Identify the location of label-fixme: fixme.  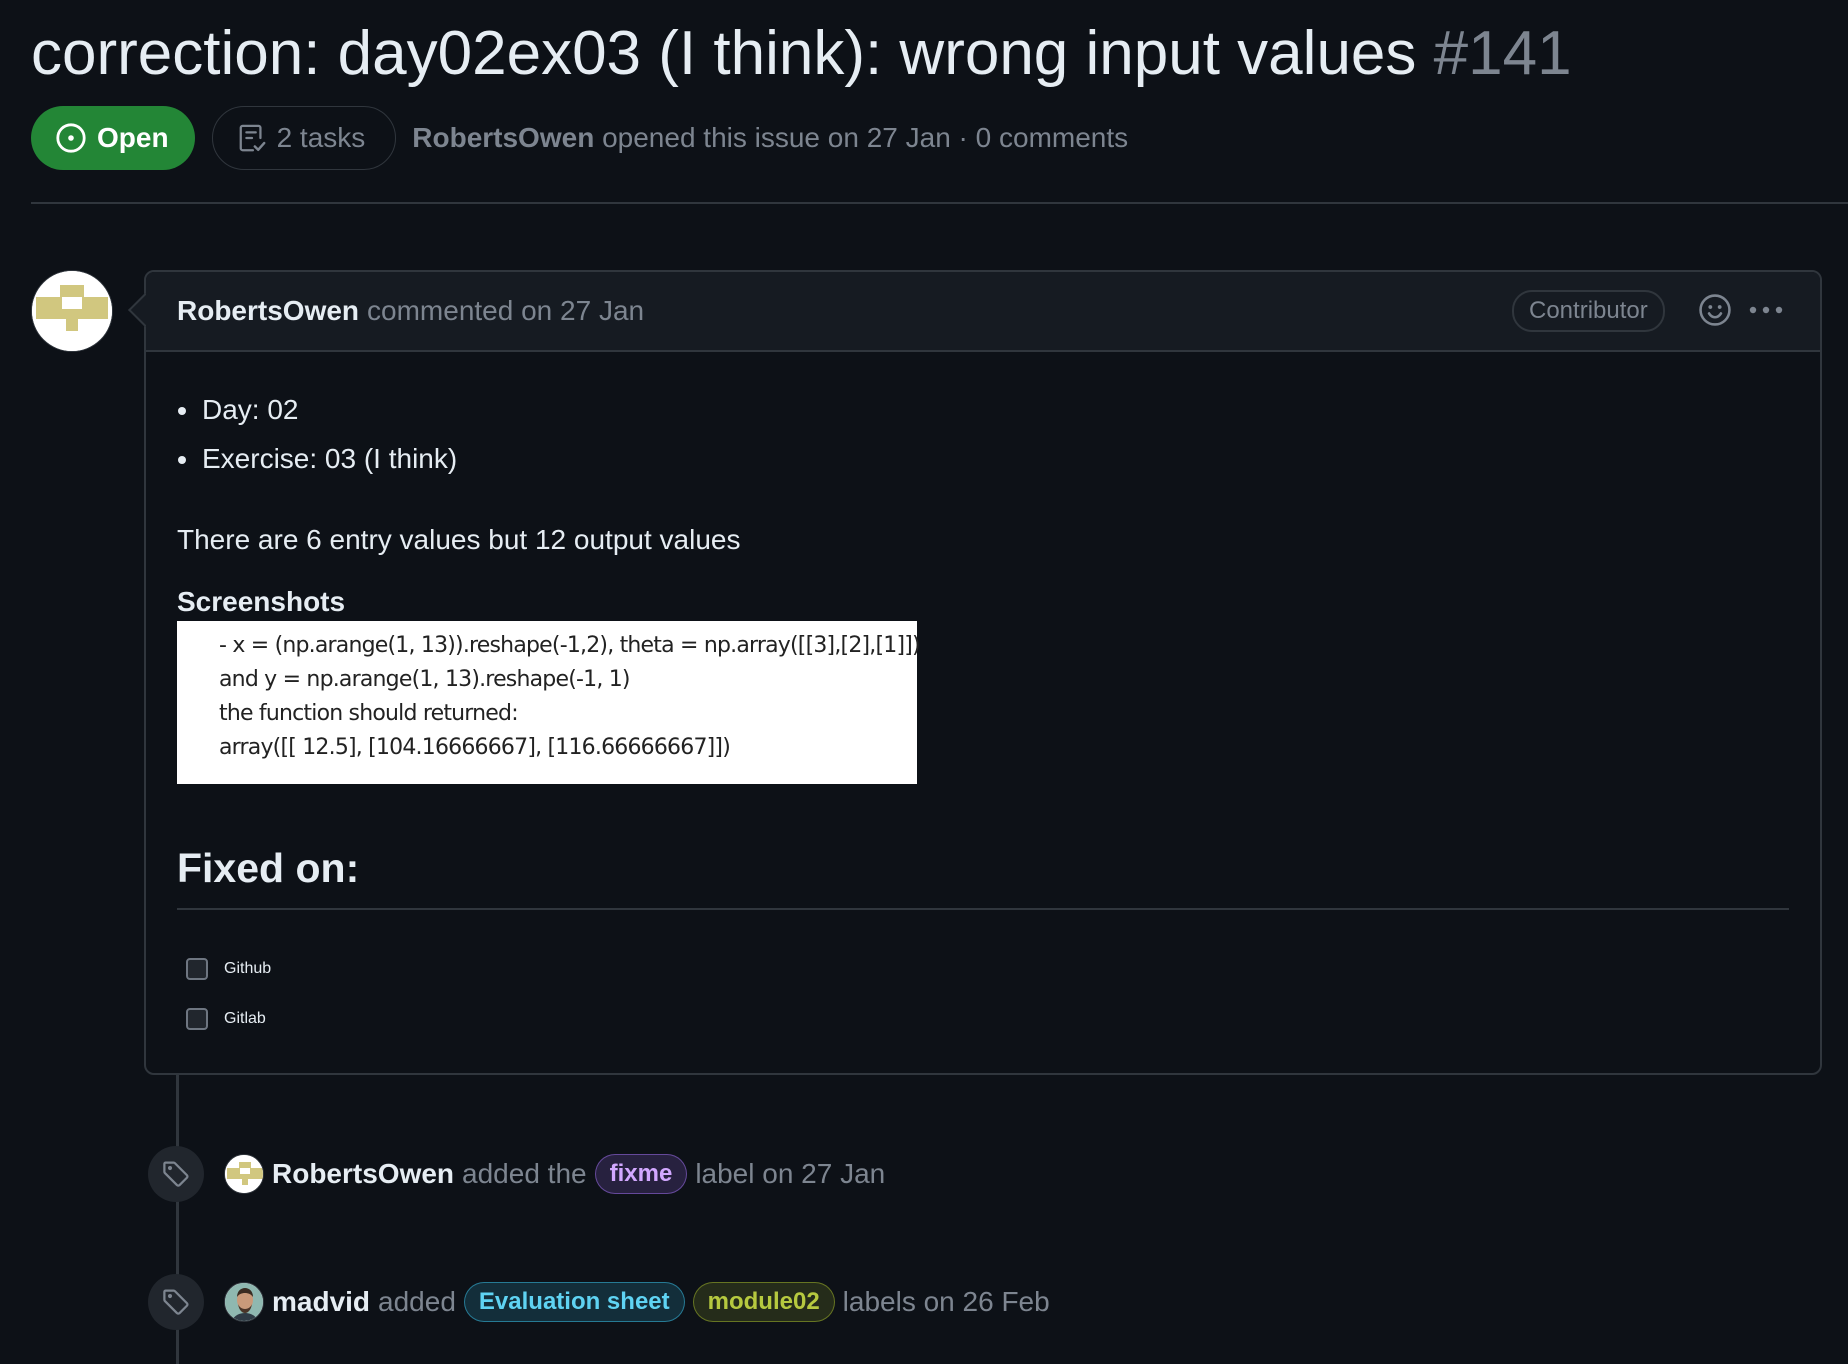
(641, 1174).